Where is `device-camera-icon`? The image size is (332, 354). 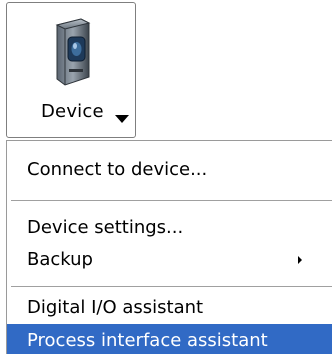 device-camera-icon is located at coordinates (73, 52).